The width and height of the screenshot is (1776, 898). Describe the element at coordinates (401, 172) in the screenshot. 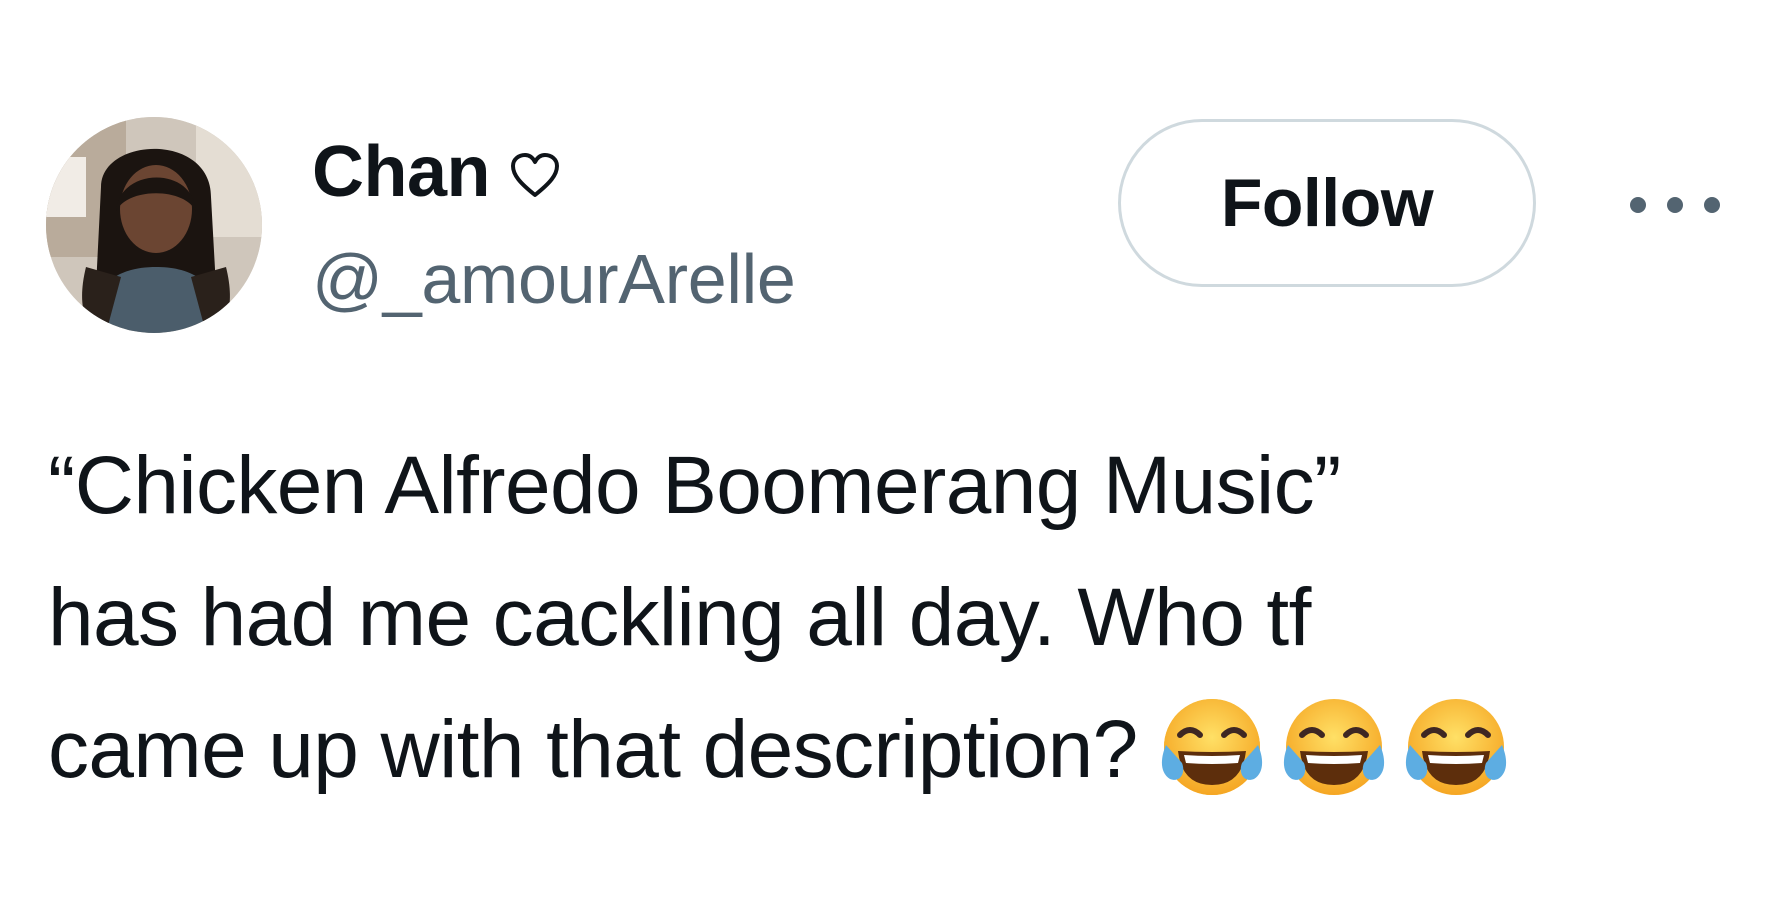

I see `author-display-name: Chan` at that location.